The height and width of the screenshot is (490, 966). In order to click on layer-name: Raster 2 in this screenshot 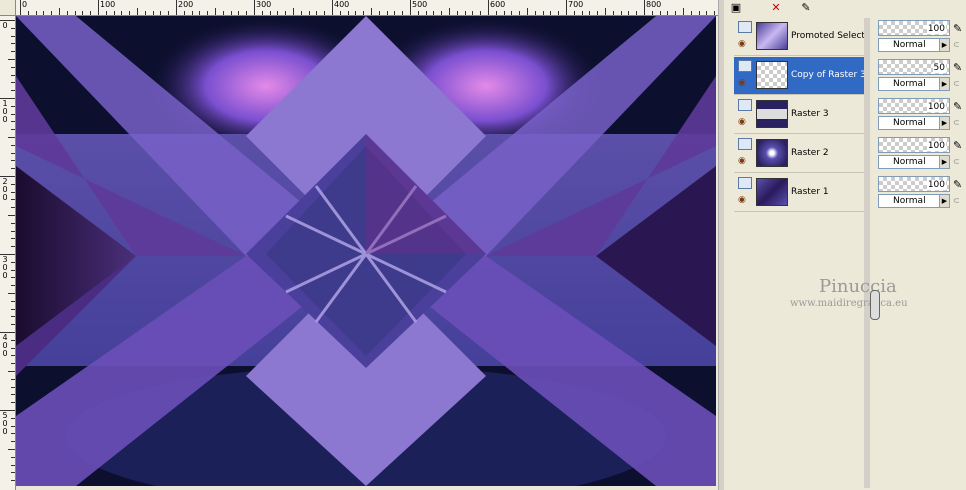, I will do `click(810, 153)`.